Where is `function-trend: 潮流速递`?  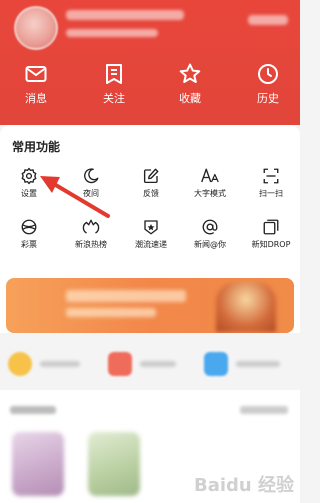
function-trend: 潮流速递 is located at coordinates (151, 234).